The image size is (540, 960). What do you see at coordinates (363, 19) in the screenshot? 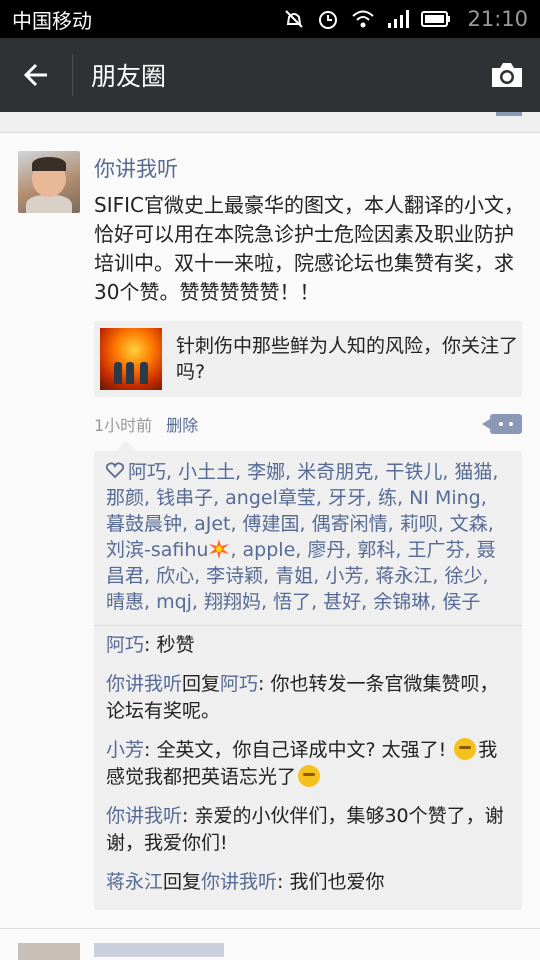
I see `wifi-icon` at bounding box center [363, 19].